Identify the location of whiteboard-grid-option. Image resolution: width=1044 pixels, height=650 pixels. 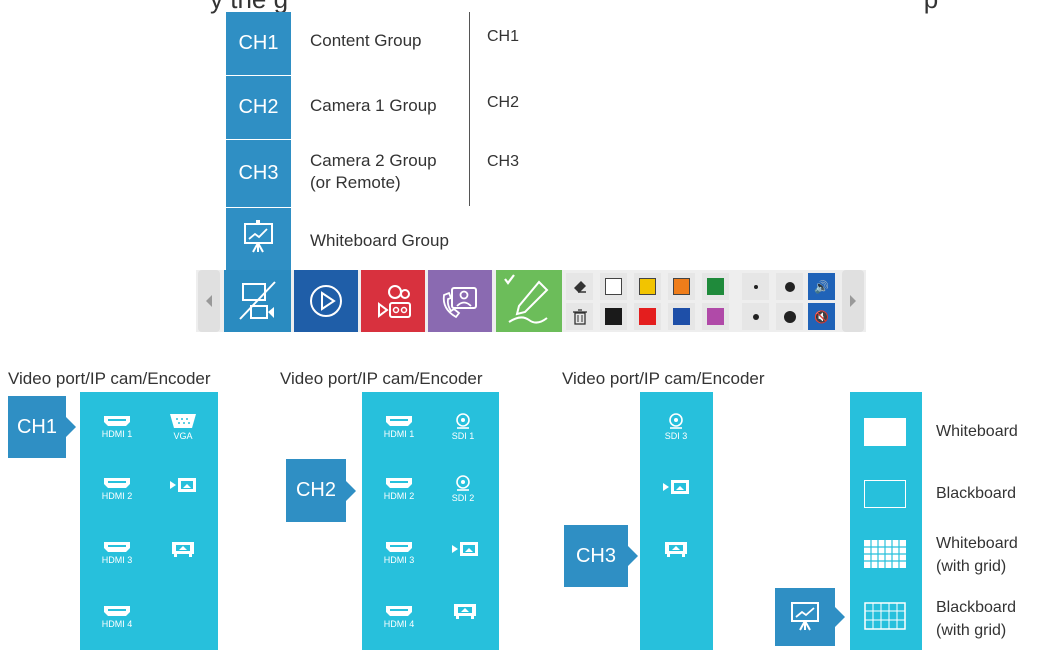
(885, 554).